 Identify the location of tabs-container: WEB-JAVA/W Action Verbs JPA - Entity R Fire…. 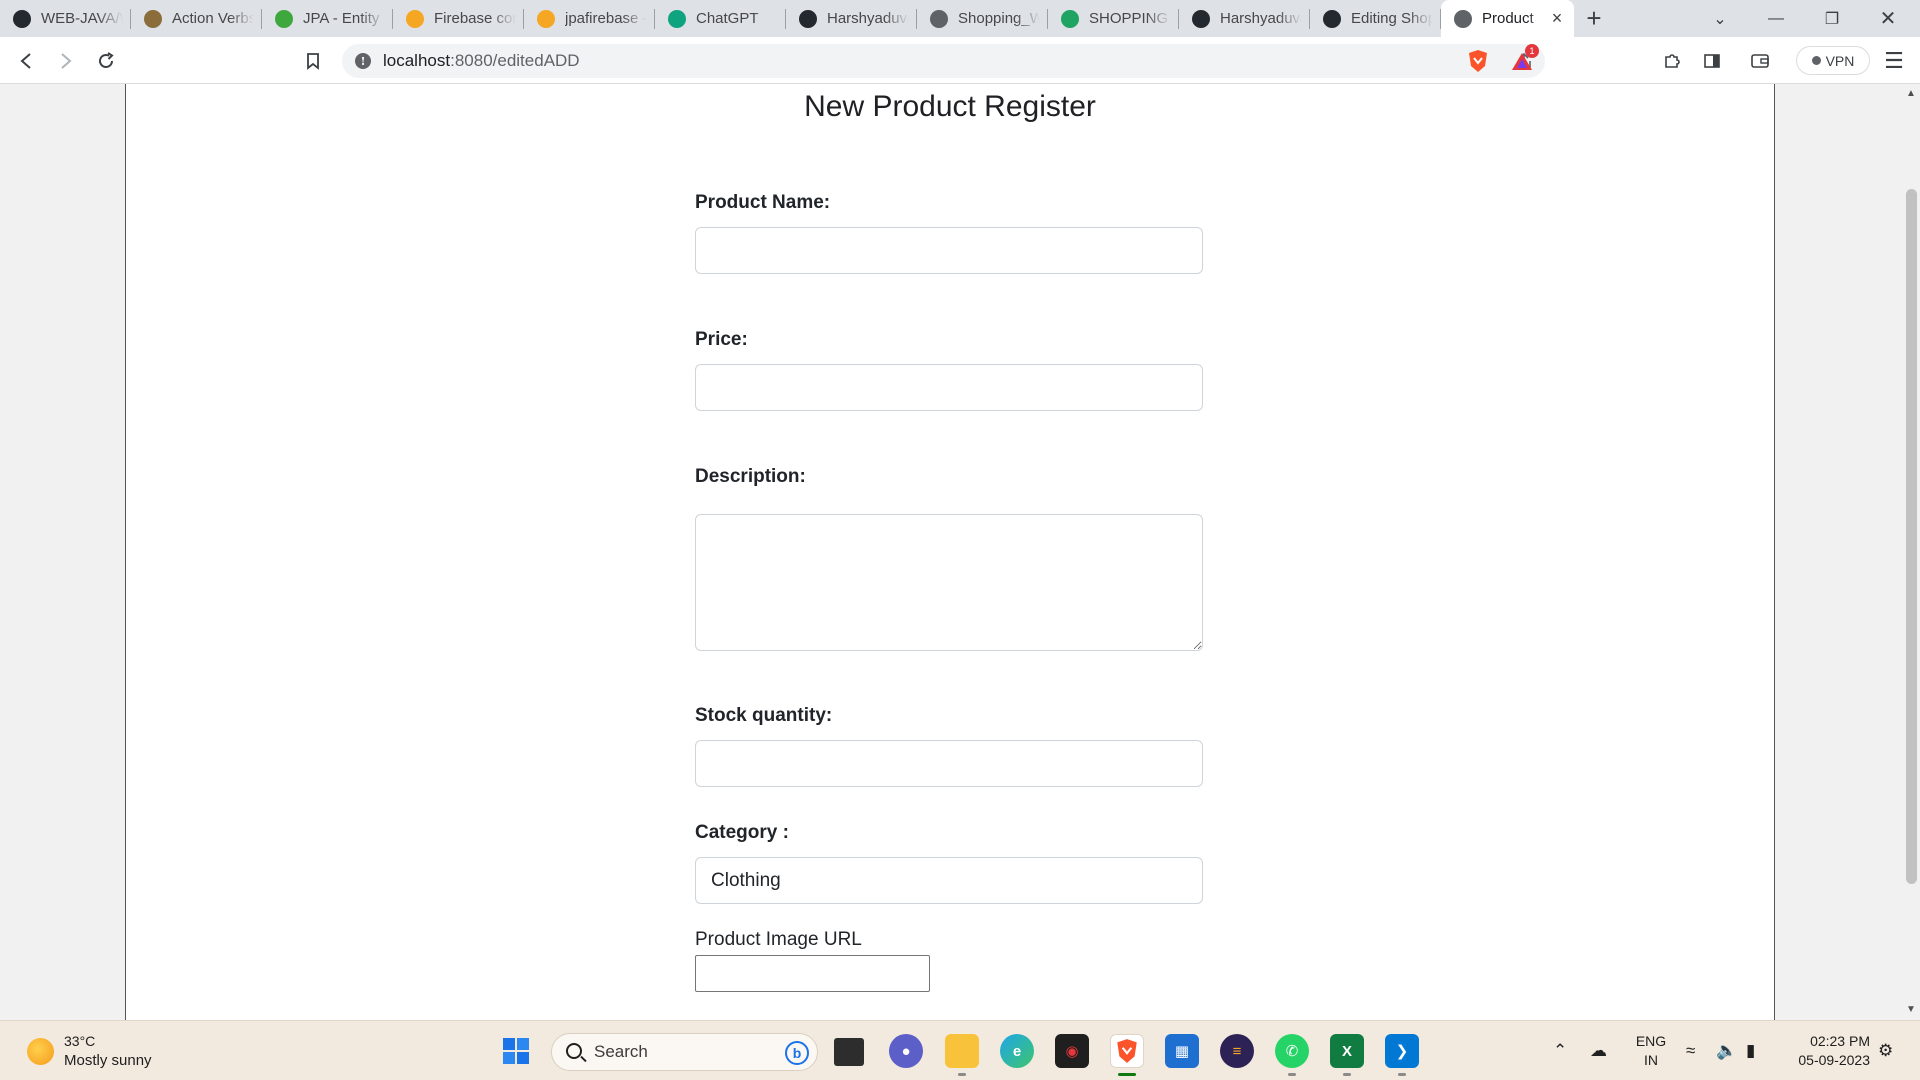
(787, 18).